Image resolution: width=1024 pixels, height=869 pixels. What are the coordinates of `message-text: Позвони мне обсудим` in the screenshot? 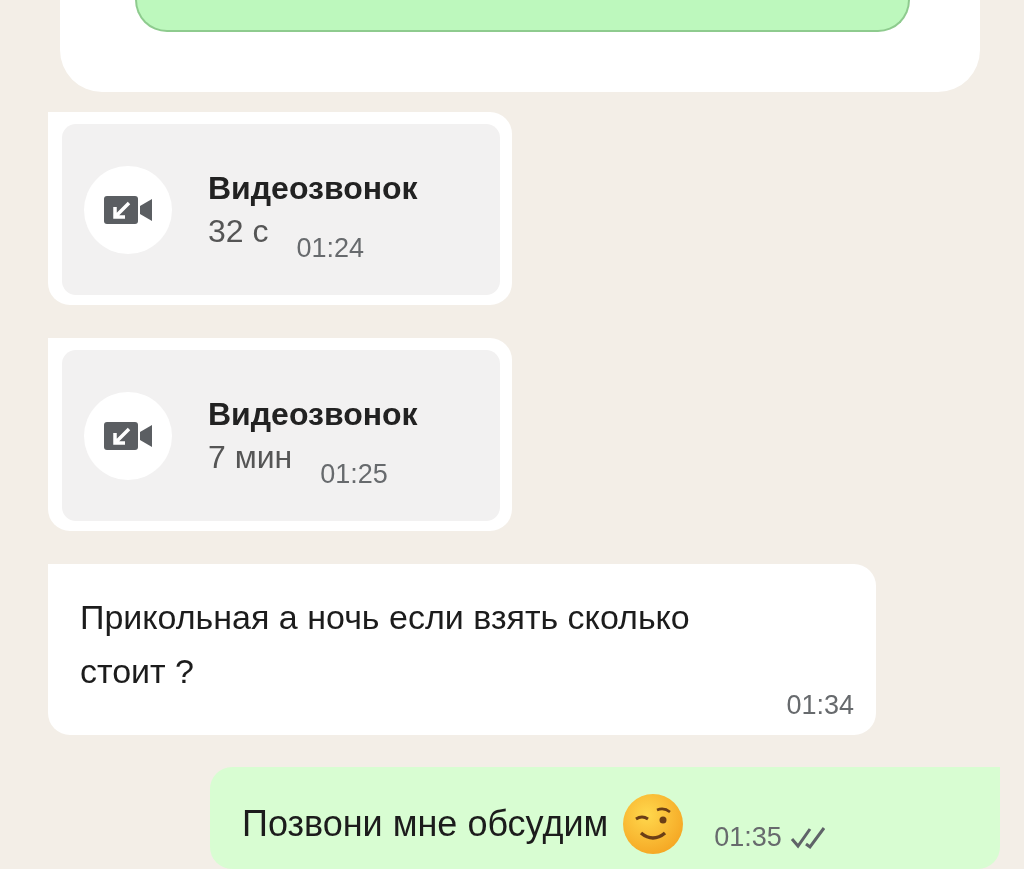 It's located at (425, 824).